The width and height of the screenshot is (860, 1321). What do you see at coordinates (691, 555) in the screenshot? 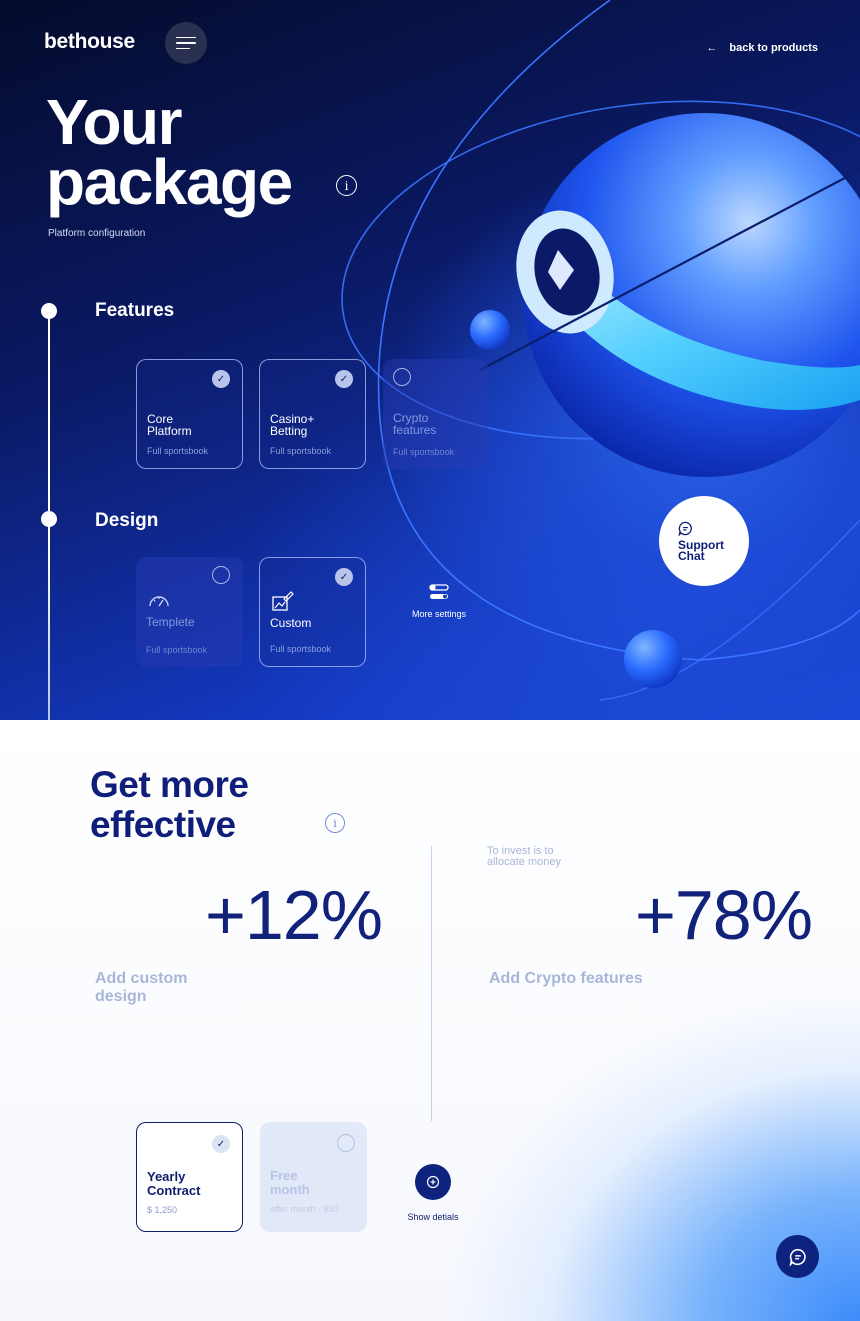
I see `support-chat-label-line2: Chat` at bounding box center [691, 555].